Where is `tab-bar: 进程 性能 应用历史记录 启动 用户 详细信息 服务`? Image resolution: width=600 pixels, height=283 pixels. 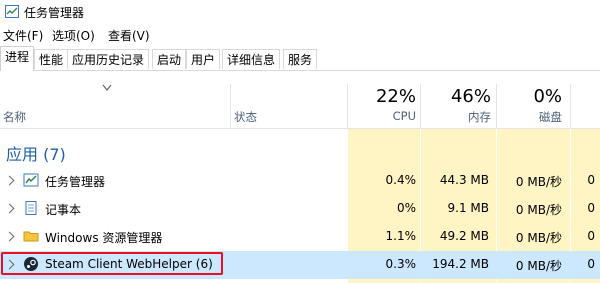 tab-bar: 进程 性能 应用历史记录 启动 用户 详细信息 服务 is located at coordinates (300, 58).